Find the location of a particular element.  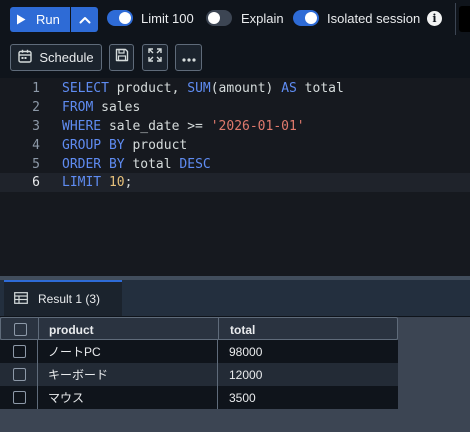

toolbar-divider is located at coordinates (455, 19).